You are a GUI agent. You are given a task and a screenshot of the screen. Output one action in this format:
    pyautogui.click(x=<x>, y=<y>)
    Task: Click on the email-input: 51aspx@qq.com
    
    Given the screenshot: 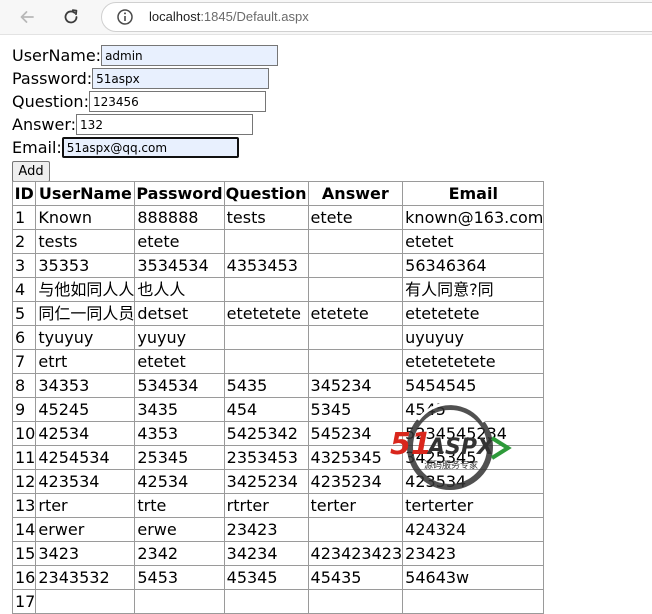 What is the action you would take?
    pyautogui.click(x=150, y=147)
    